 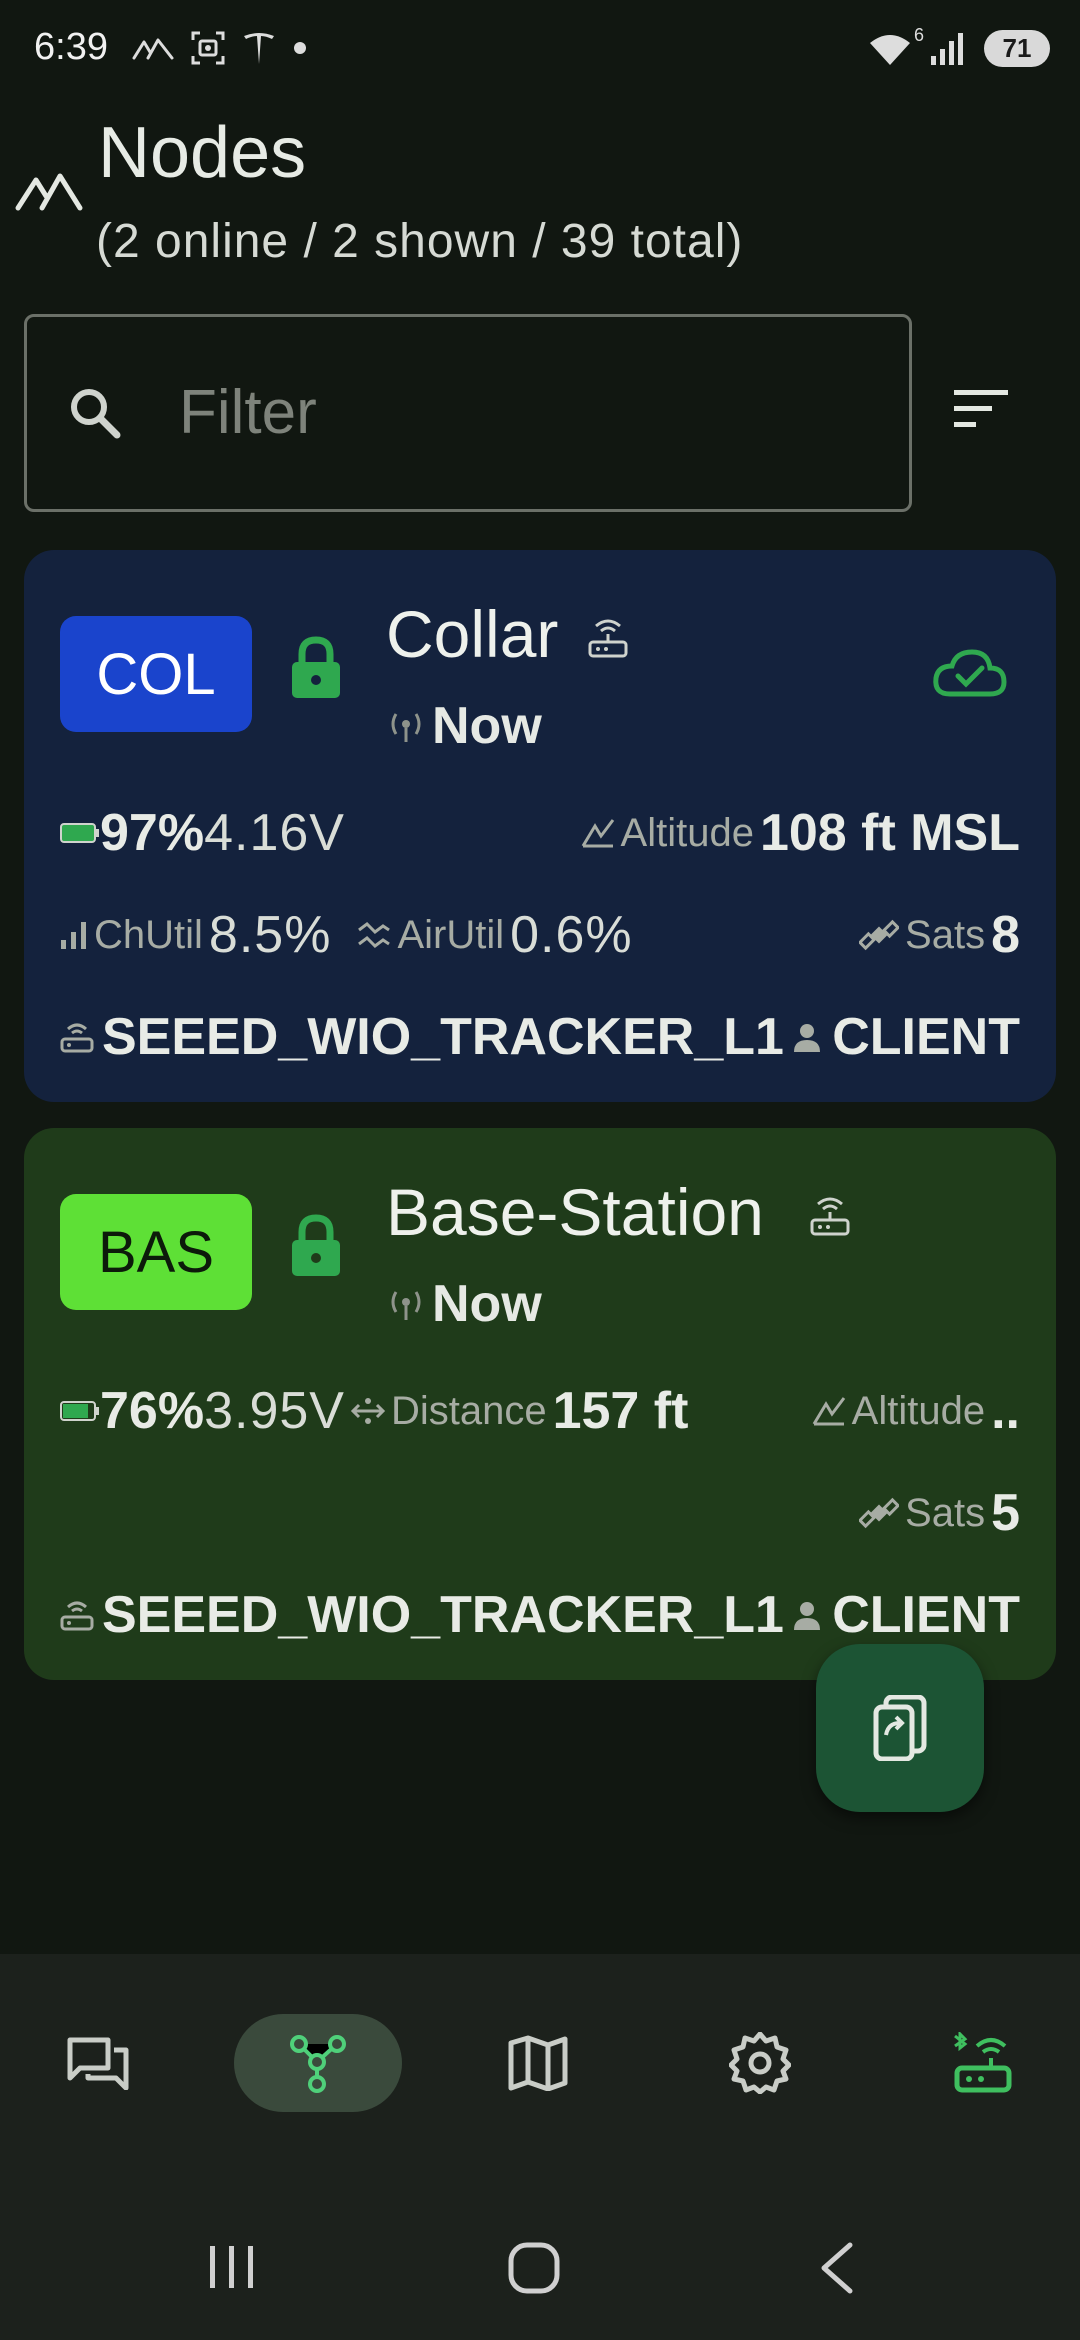 What do you see at coordinates (74, 935) in the screenshot?
I see `channel-util-icon` at bounding box center [74, 935].